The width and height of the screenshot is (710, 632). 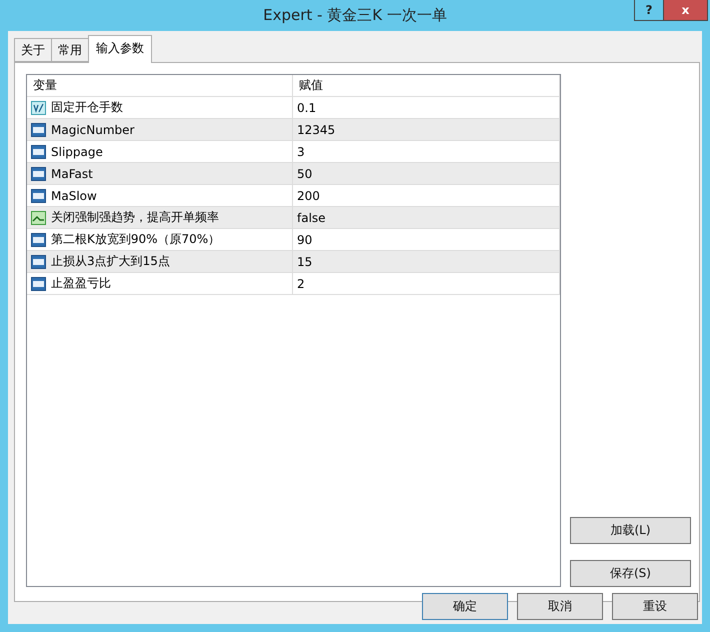 What do you see at coordinates (301, 151) in the screenshot?
I see `parameter-value: 3` at bounding box center [301, 151].